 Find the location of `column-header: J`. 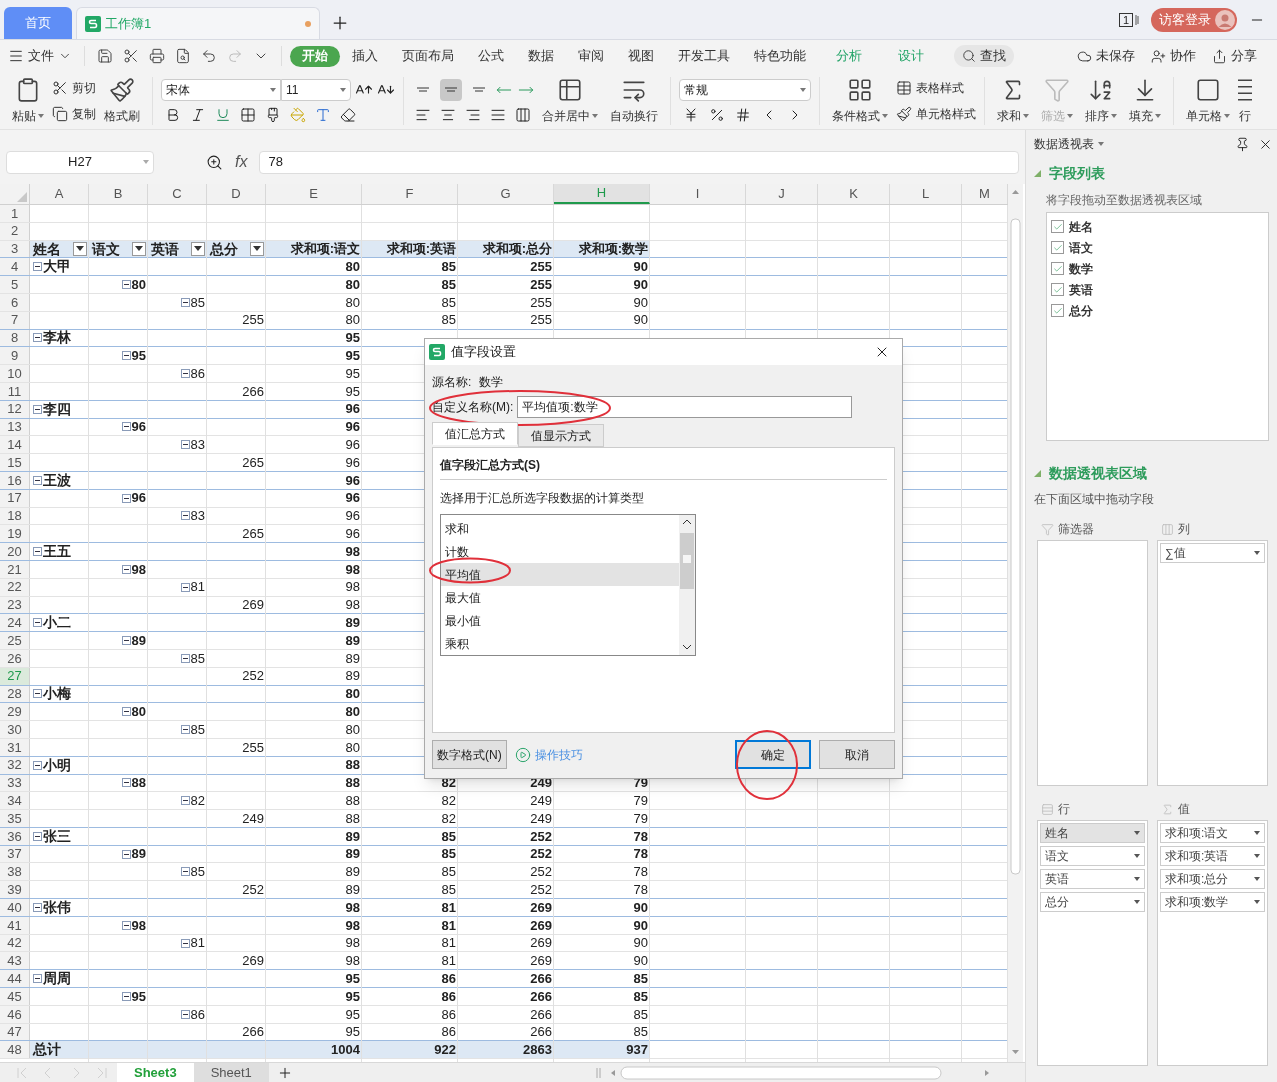

column-header: J is located at coordinates (782, 194).